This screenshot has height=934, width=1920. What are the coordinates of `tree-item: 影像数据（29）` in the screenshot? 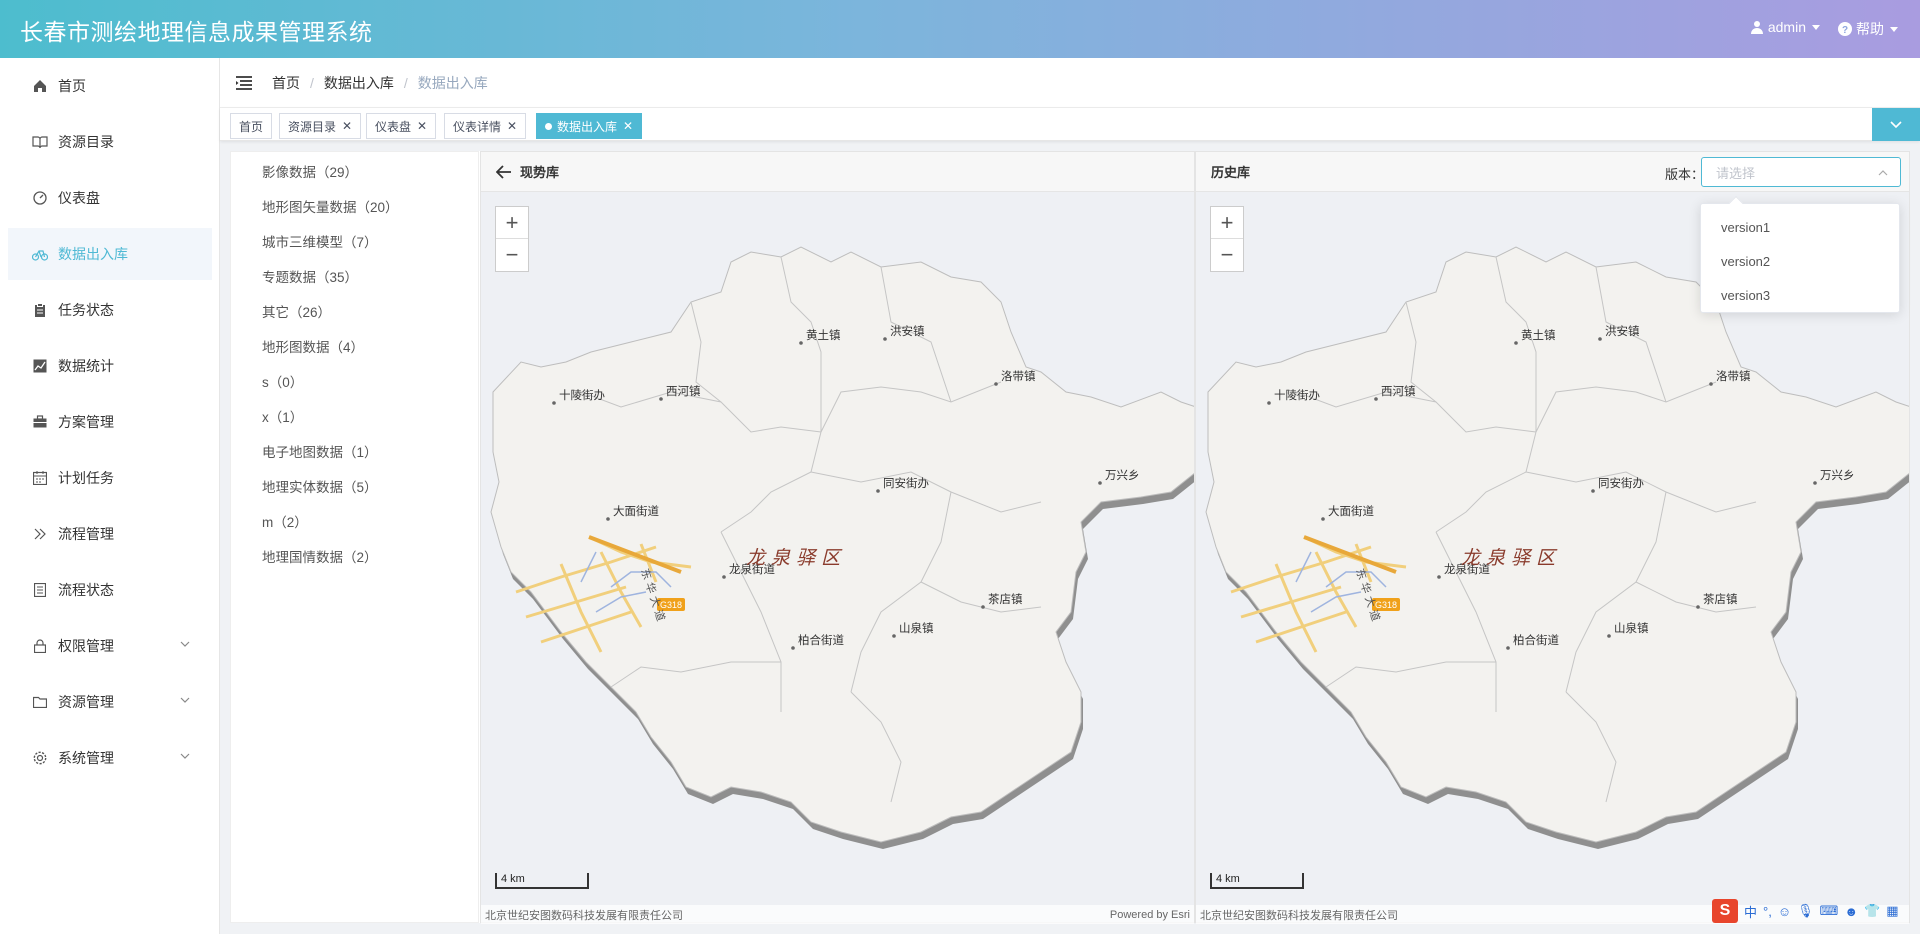 It's located at (310, 171).